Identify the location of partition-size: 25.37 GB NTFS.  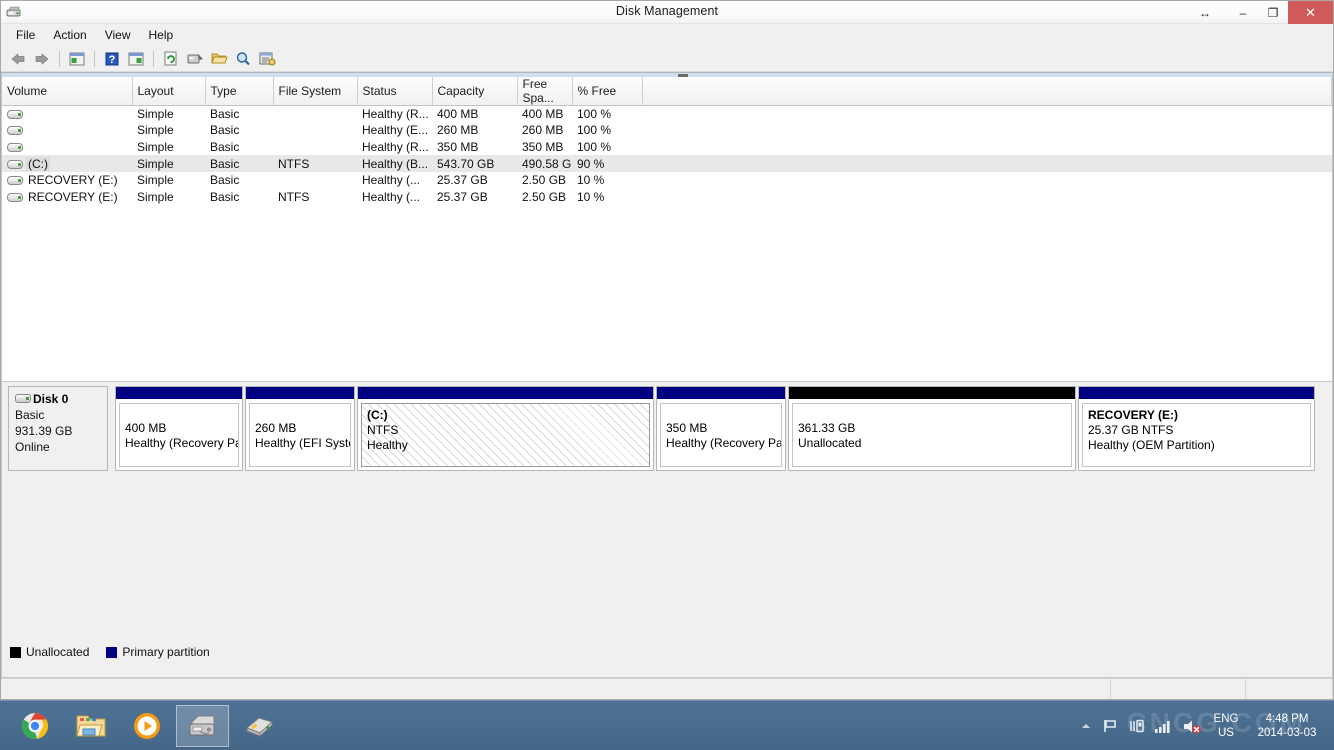
(1131, 430).